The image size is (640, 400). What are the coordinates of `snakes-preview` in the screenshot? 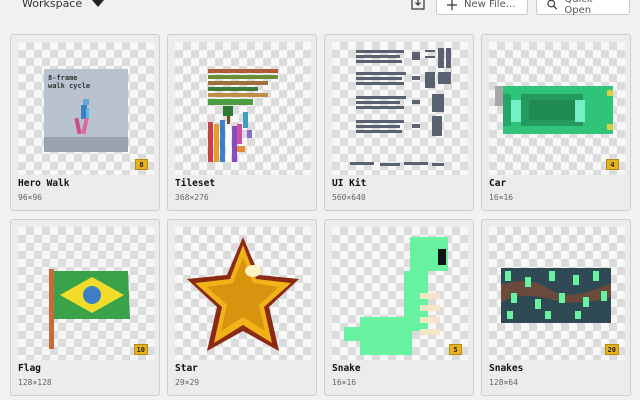 It's located at (556, 295).